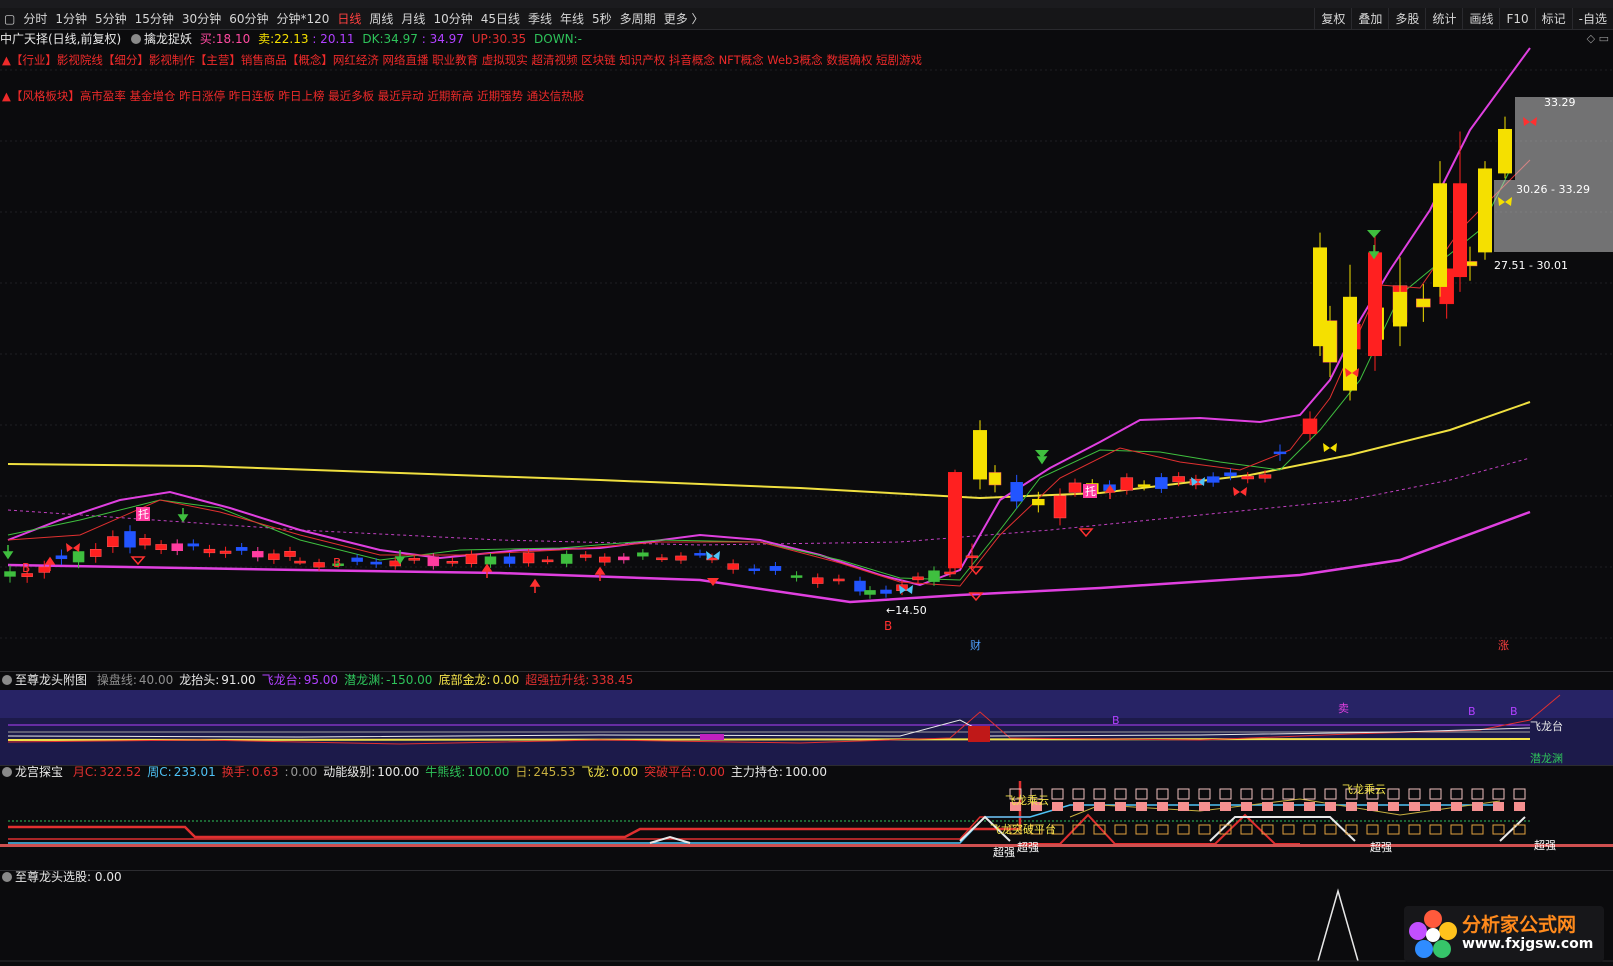 The height and width of the screenshot is (966, 1613). I want to click on buy-label: 买:, so click(207, 39).